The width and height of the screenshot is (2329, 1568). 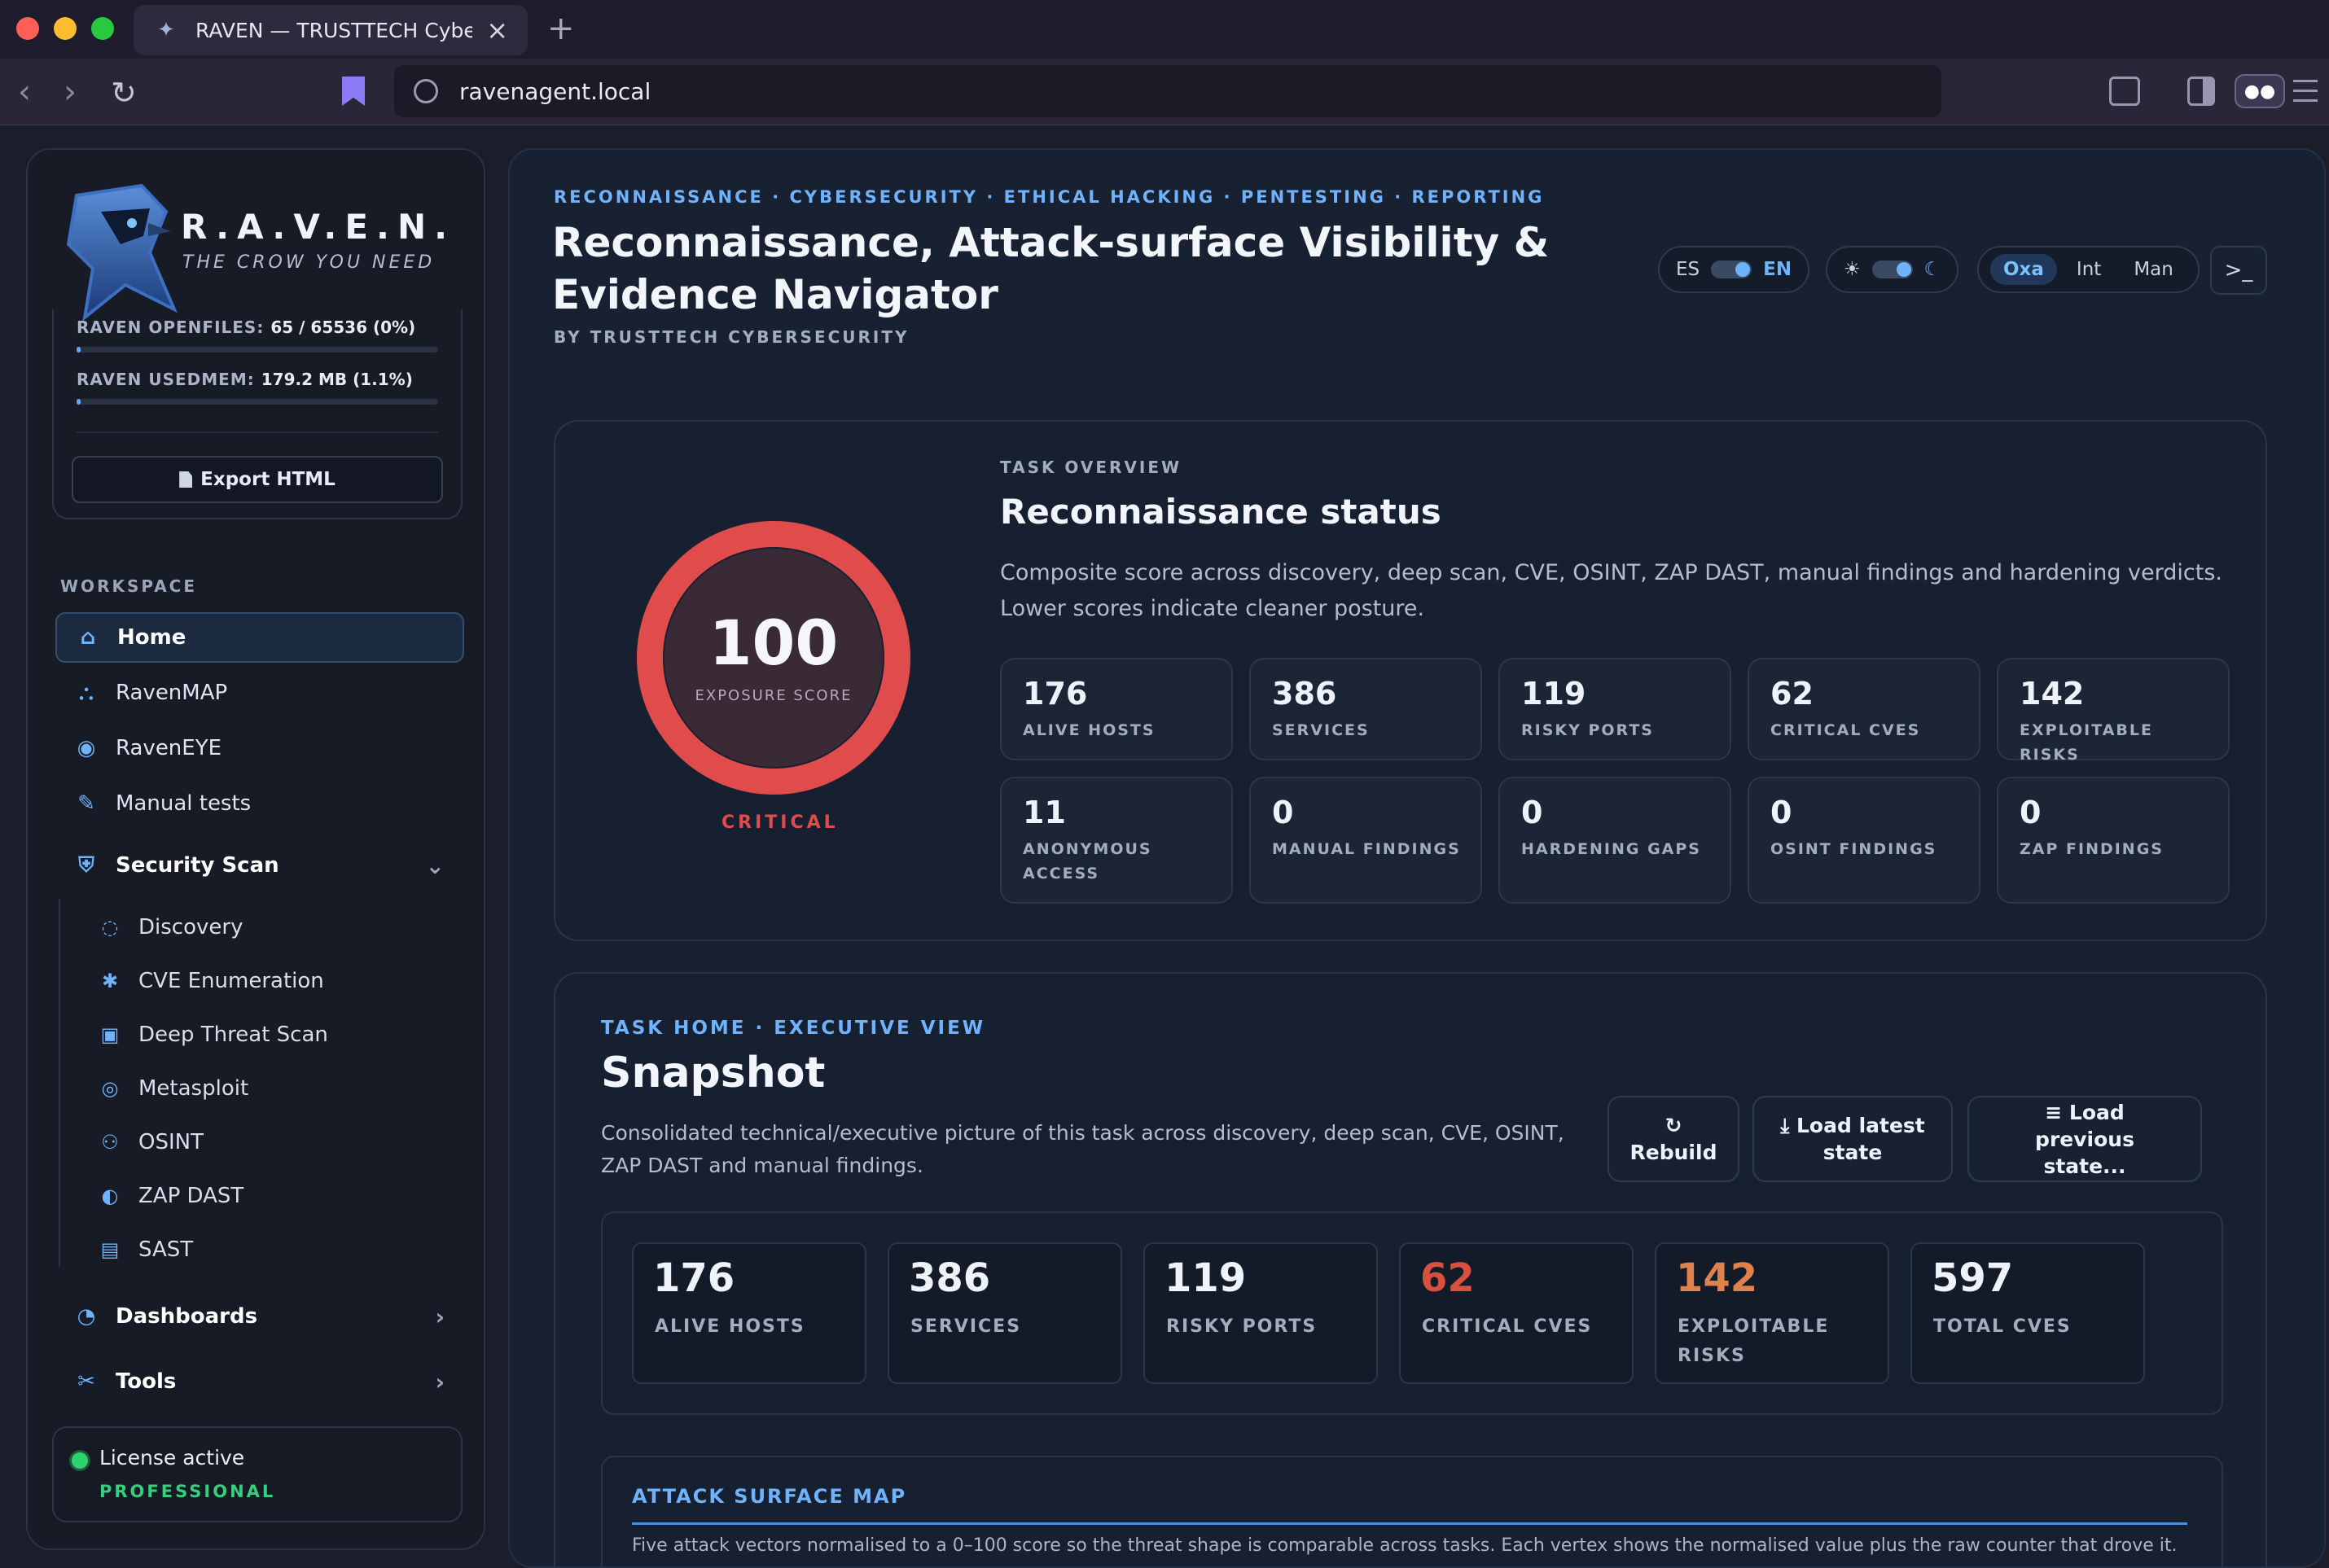 I want to click on nav-home: ⌂ Home, so click(x=259, y=637).